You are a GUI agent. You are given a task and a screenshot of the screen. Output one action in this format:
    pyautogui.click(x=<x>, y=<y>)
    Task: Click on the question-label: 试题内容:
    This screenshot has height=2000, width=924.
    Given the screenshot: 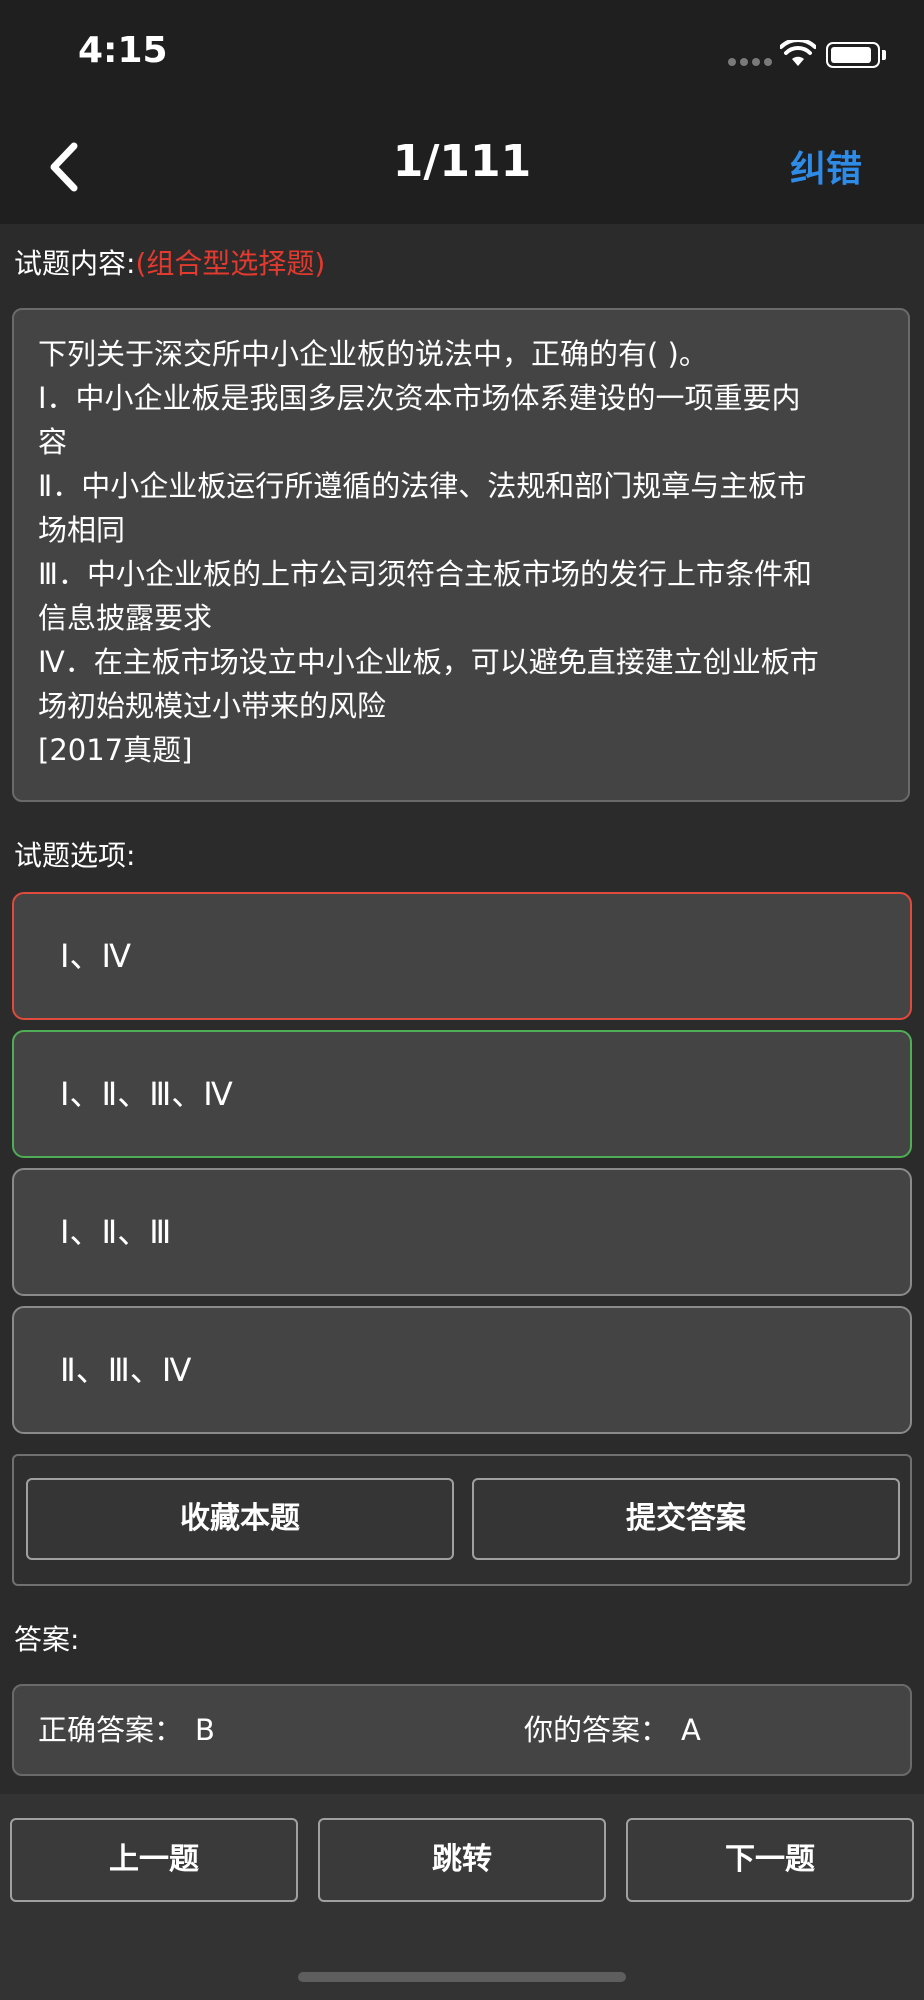 What is the action you would take?
    pyautogui.click(x=75, y=263)
    